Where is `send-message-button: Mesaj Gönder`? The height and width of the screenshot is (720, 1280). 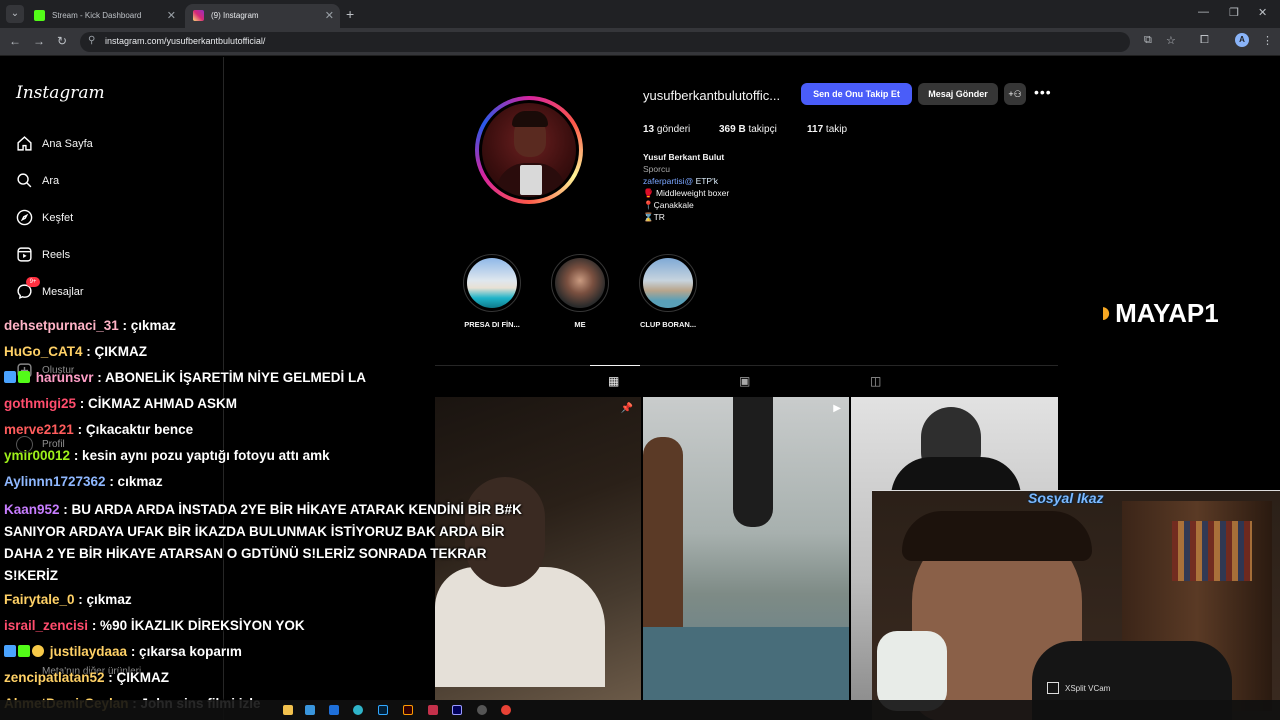 send-message-button: Mesaj Gönder is located at coordinates (958, 94).